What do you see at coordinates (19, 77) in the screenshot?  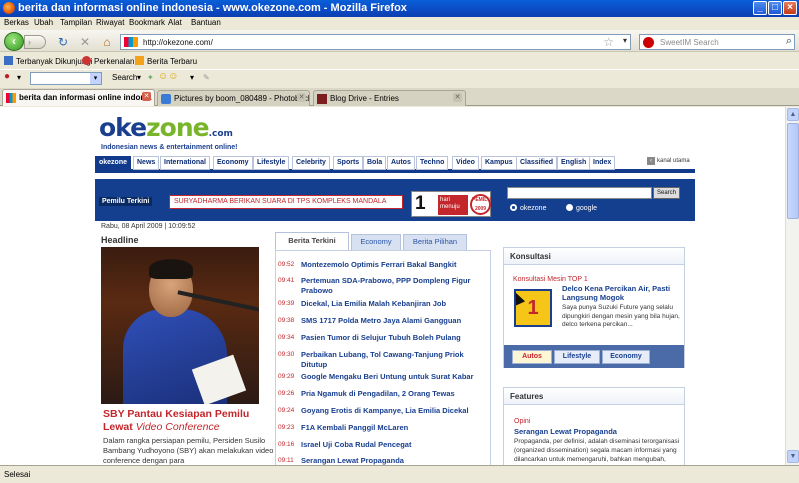 I see `sweetim-menu-arrow-icon: ▾` at bounding box center [19, 77].